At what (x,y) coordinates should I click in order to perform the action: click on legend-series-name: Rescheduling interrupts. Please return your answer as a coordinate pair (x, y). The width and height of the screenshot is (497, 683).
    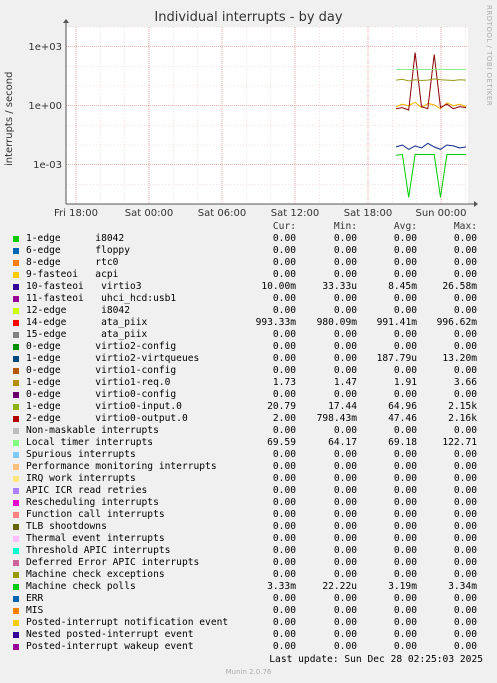
    Looking at the image, I should click on (92, 502).